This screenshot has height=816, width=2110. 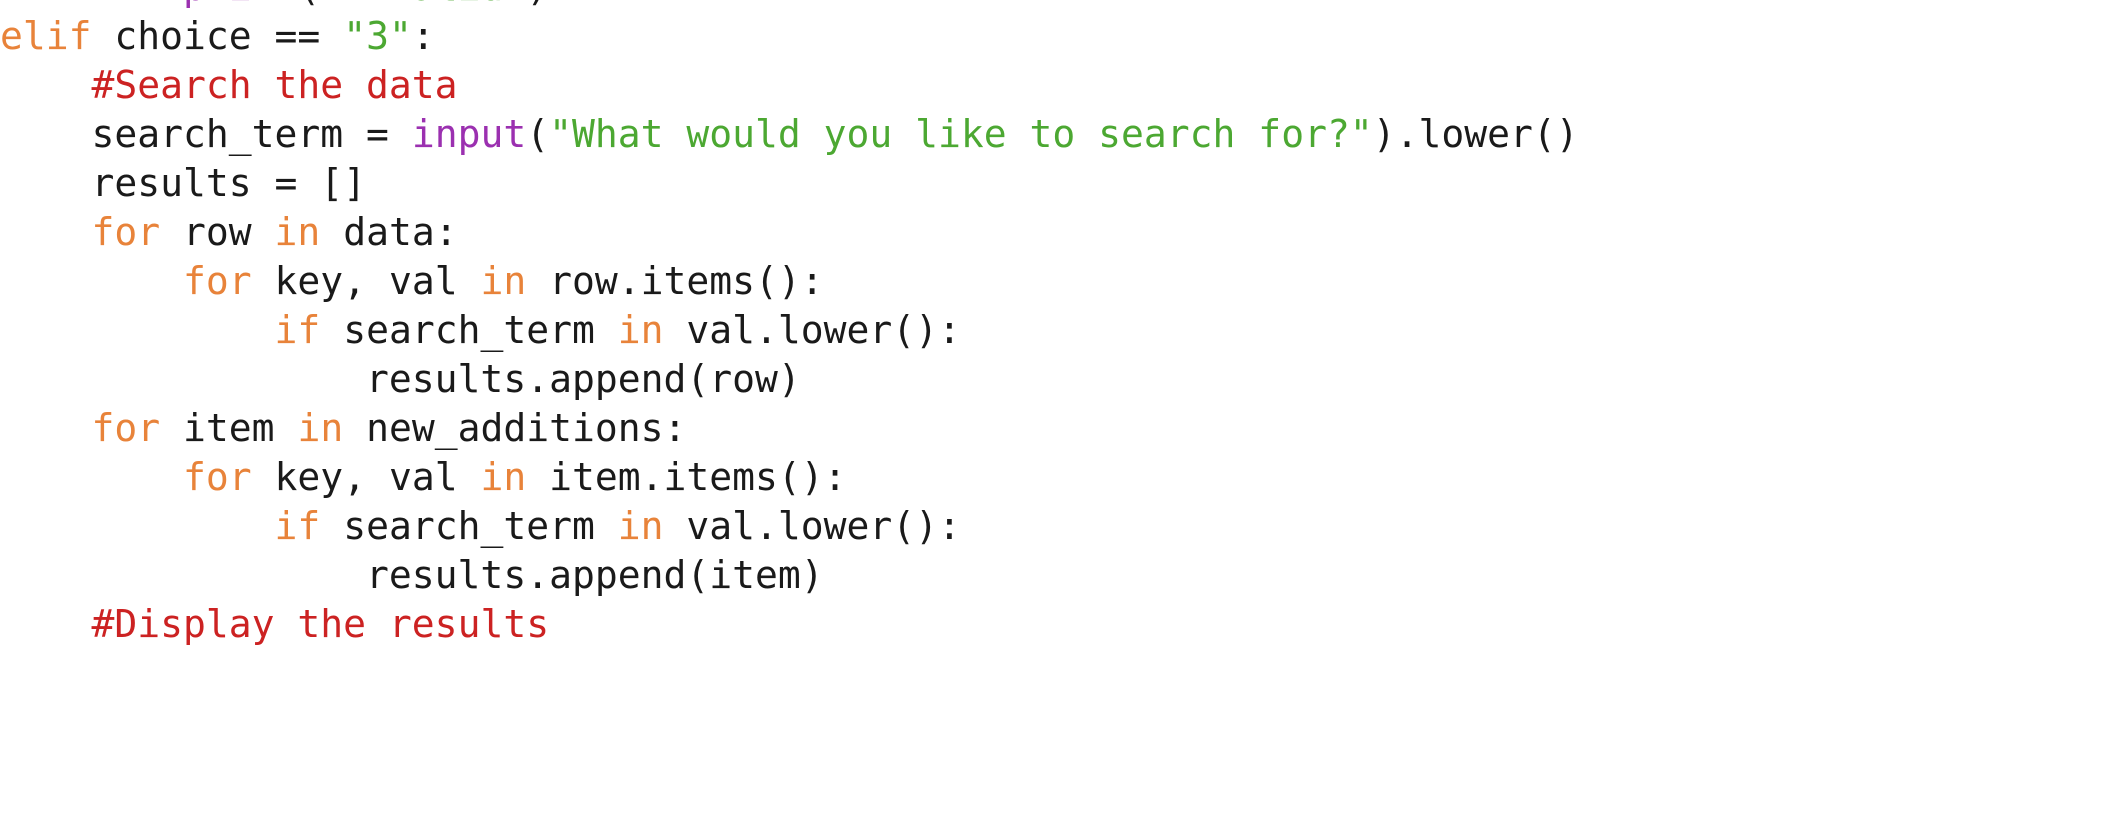 What do you see at coordinates (1055, 477) in the screenshot?
I see `code-line: for key, val in item.items():` at bounding box center [1055, 477].